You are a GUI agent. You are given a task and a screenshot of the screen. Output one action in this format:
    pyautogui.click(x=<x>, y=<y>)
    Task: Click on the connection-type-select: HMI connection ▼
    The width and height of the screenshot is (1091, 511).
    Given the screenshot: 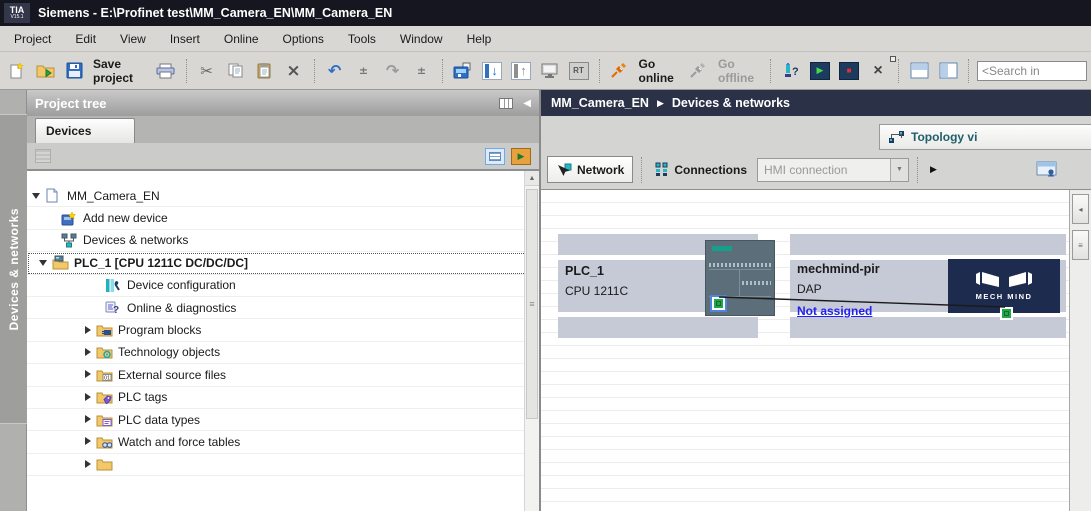 What is the action you would take?
    pyautogui.click(x=833, y=169)
    